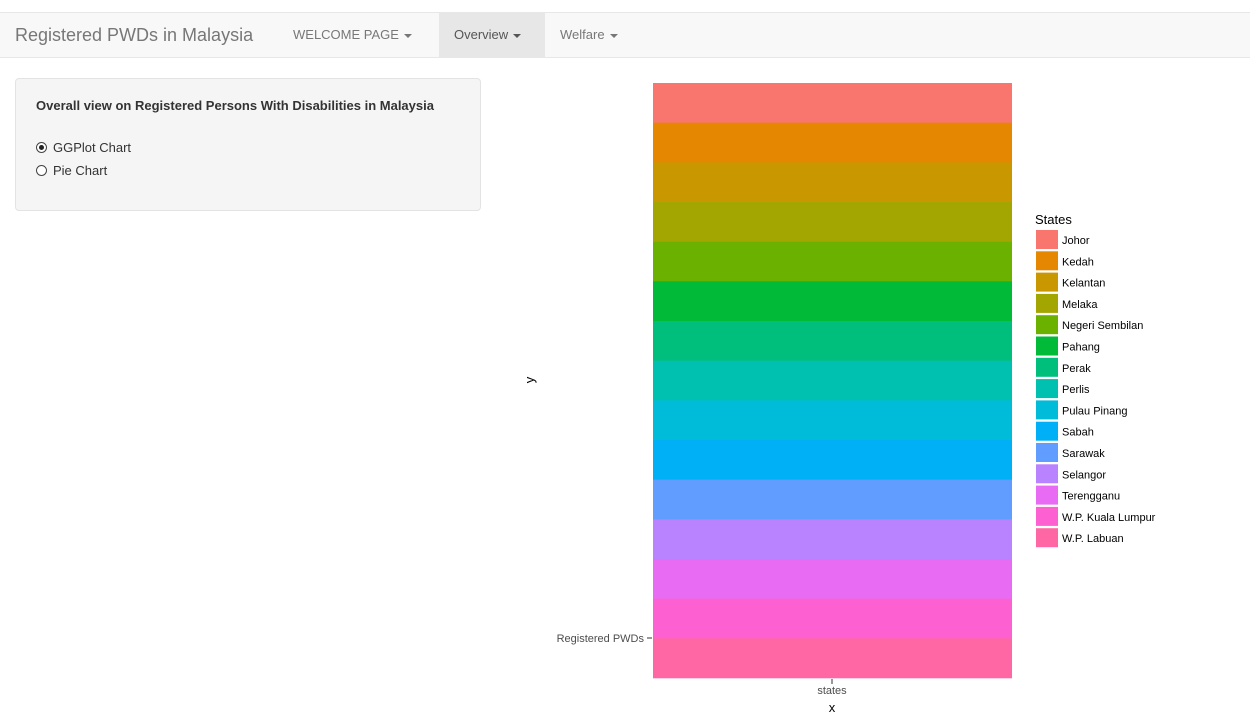 The height and width of the screenshot is (714, 1250). Describe the element at coordinates (1102, 326) in the screenshot. I see `legend-label-4: Negeri Sembilan` at that location.